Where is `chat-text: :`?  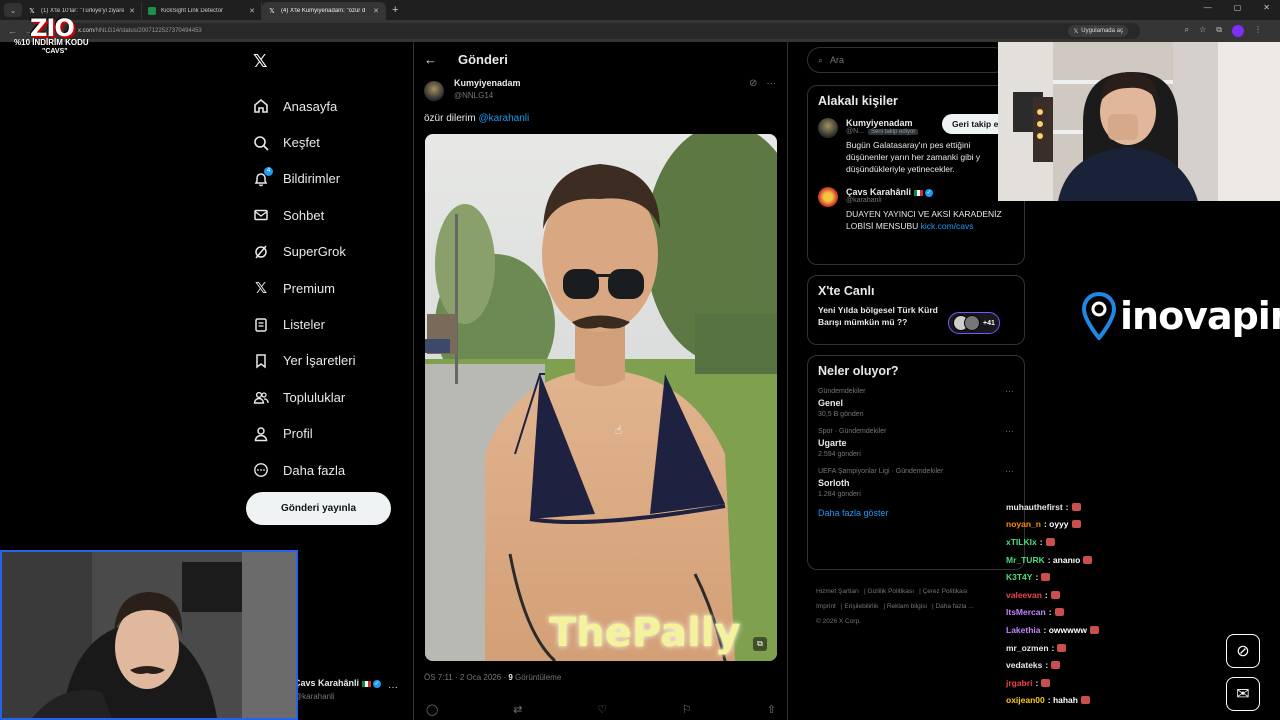 chat-text: : is located at coordinates (1037, 682).